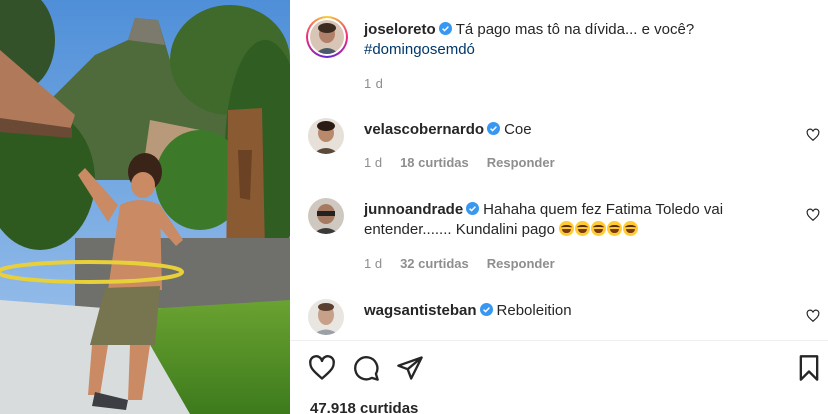 This screenshot has width=828, height=414. Describe the element at coordinates (420, 310) in the screenshot. I see `comment-username: wagsantisteban` at that location.